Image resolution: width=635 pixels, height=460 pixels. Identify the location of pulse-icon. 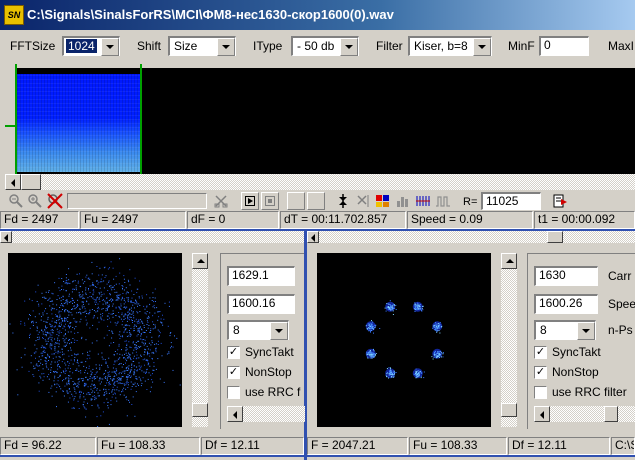
(443, 201).